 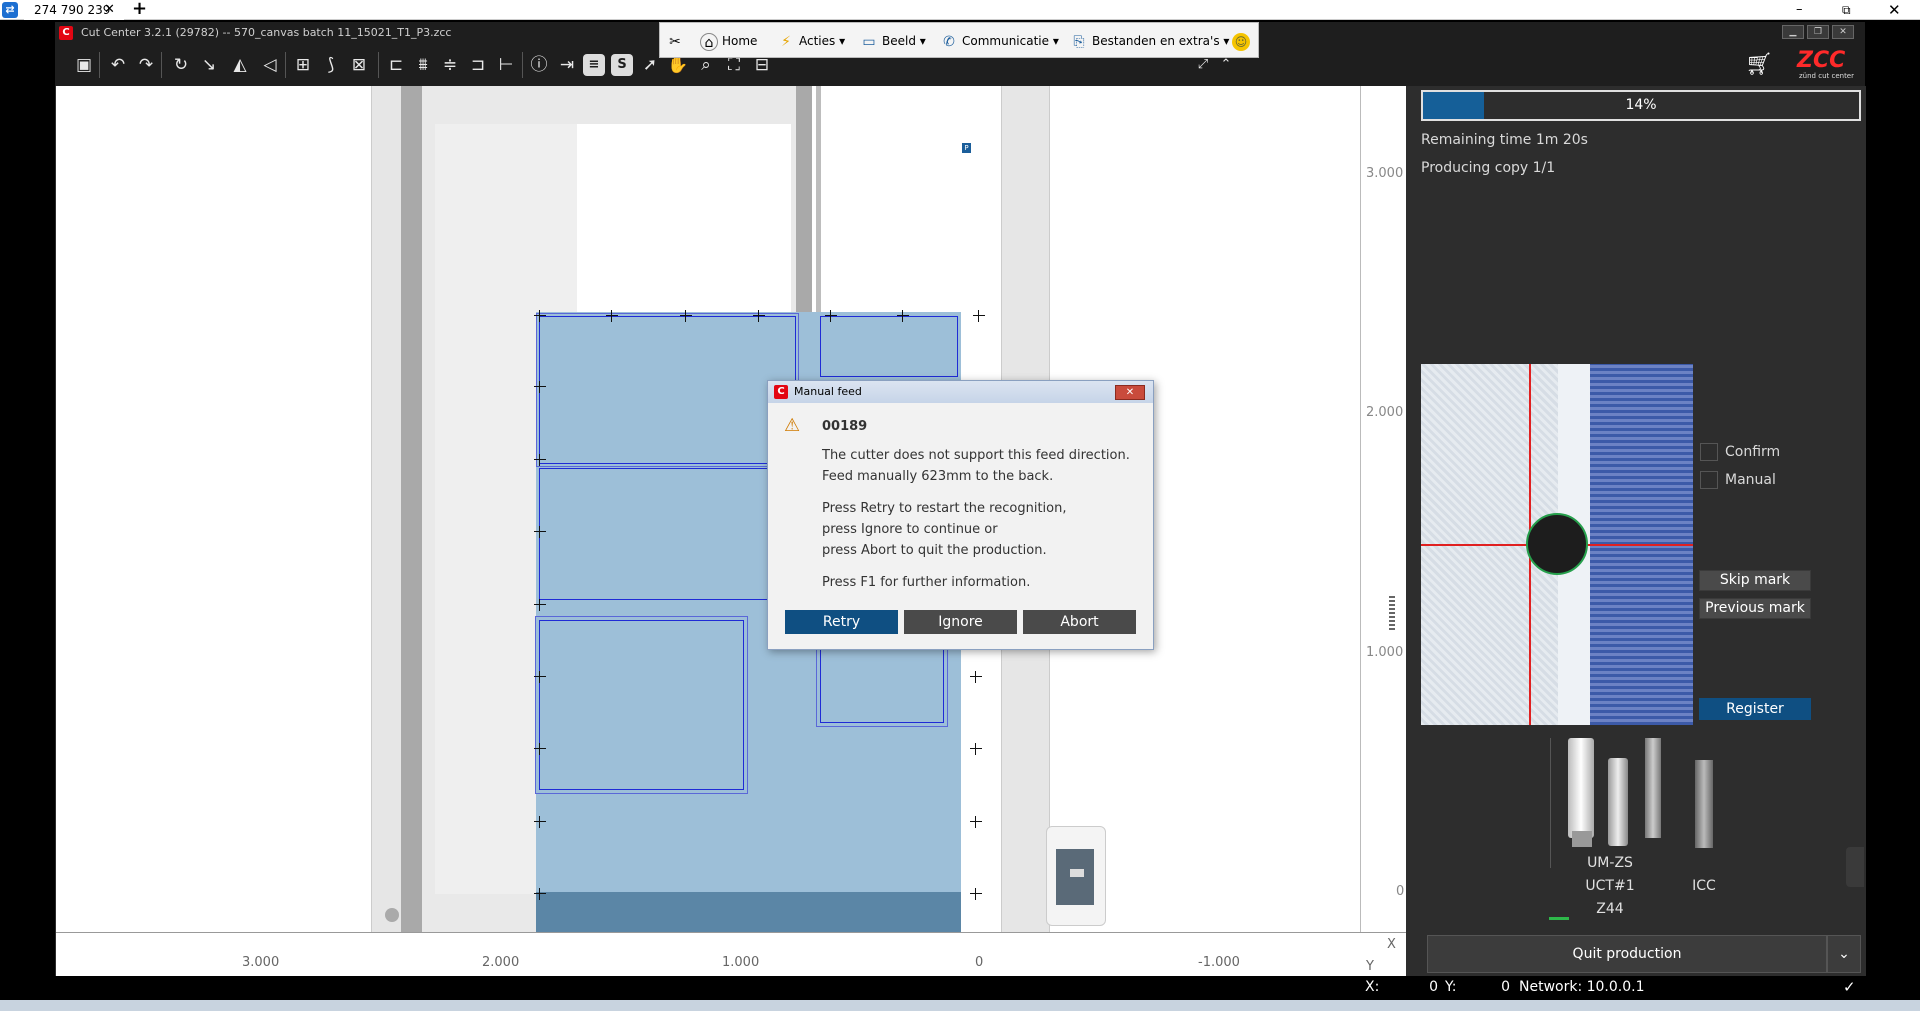 I want to click on dialog-close-icon: ✕, so click(x=1130, y=392).